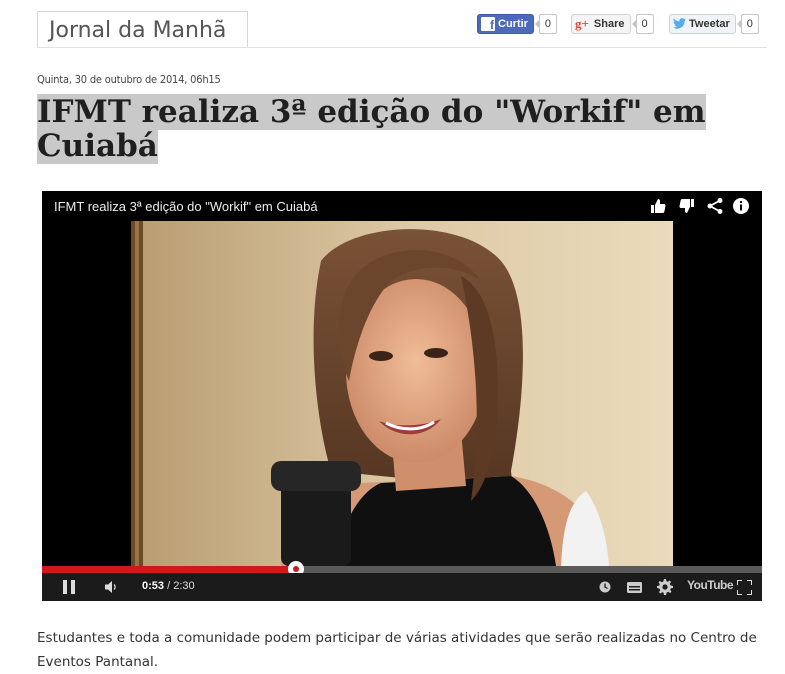  What do you see at coordinates (665, 587) in the screenshot?
I see `settings-icon` at bounding box center [665, 587].